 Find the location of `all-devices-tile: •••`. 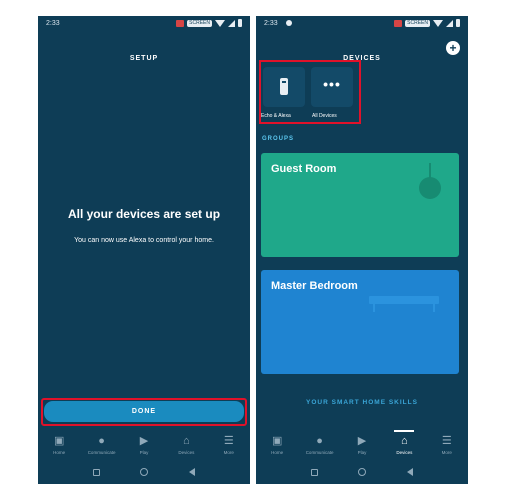

all-devices-tile: ••• is located at coordinates (332, 87).